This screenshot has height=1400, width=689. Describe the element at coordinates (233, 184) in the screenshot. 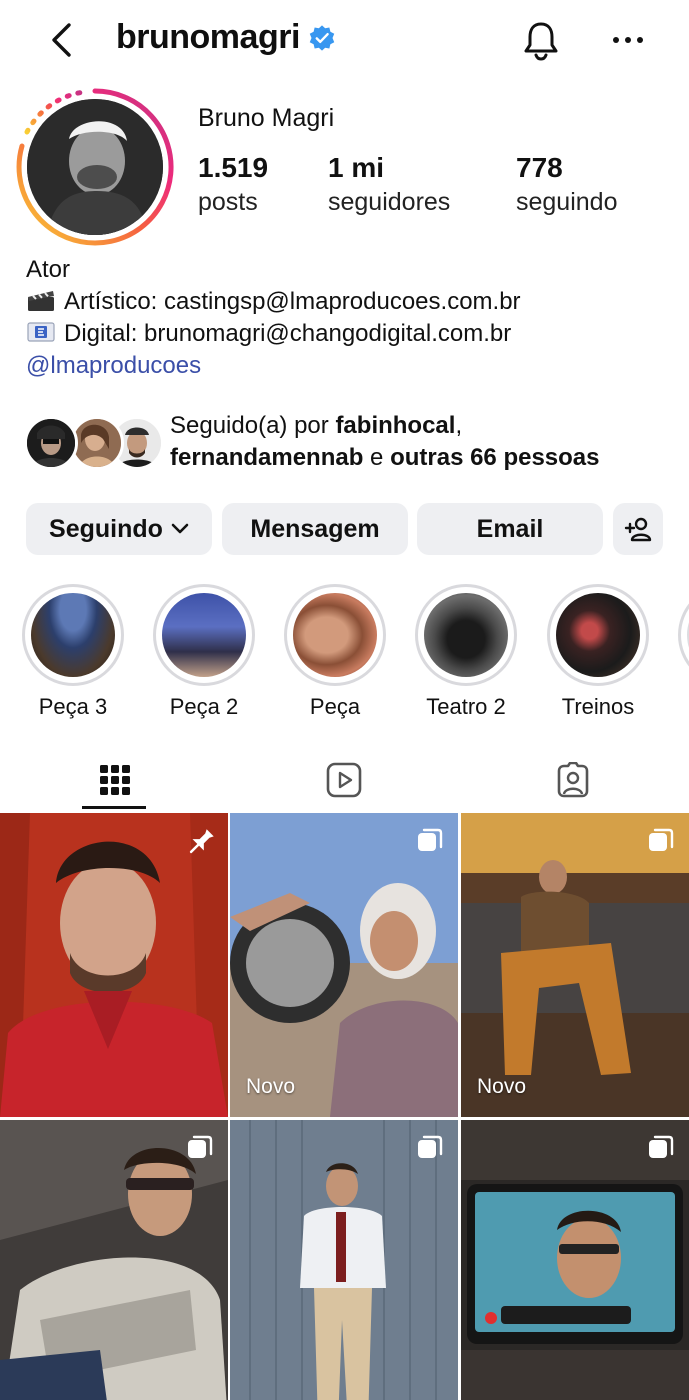

I see `posts-stat: 1.519 posts` at that location.